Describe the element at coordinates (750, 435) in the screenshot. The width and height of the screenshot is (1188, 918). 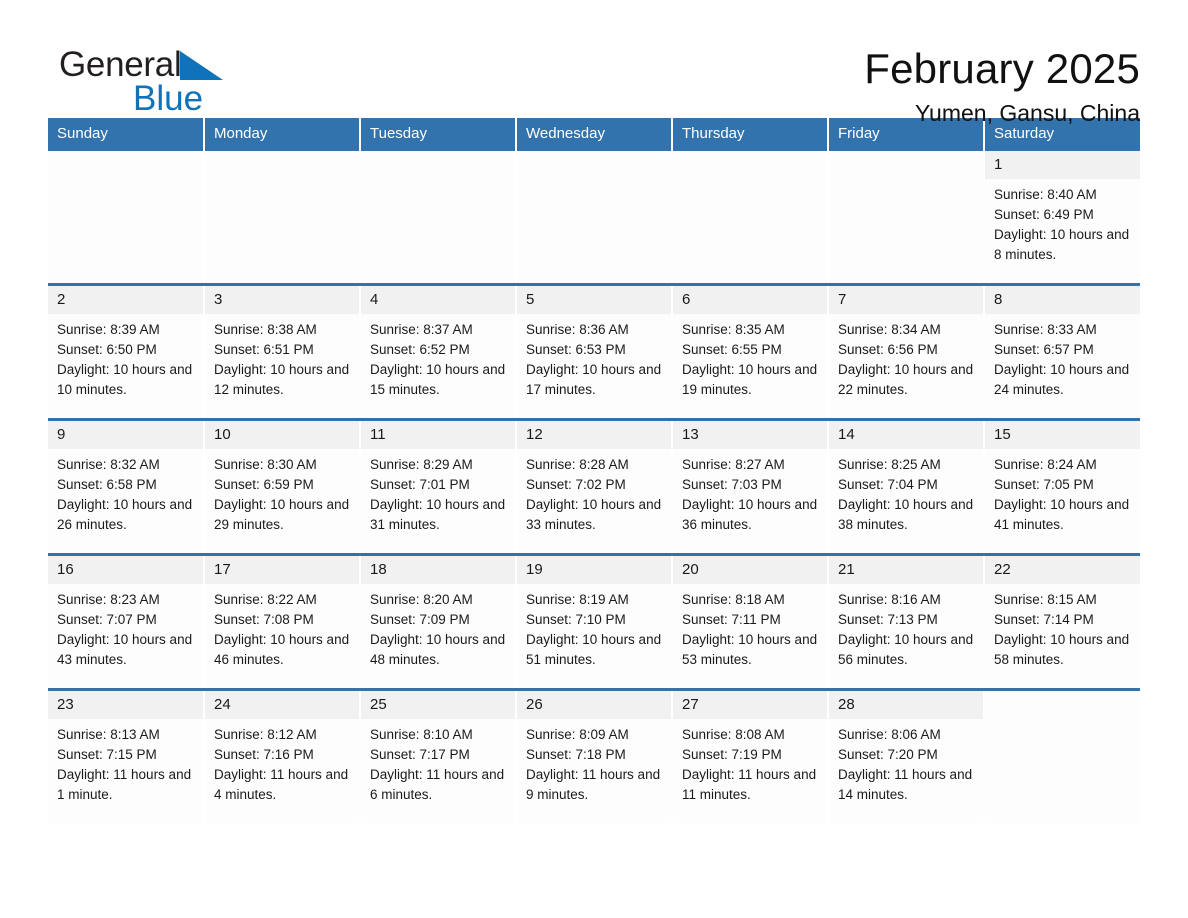
I see `day-number: 13` at that location.